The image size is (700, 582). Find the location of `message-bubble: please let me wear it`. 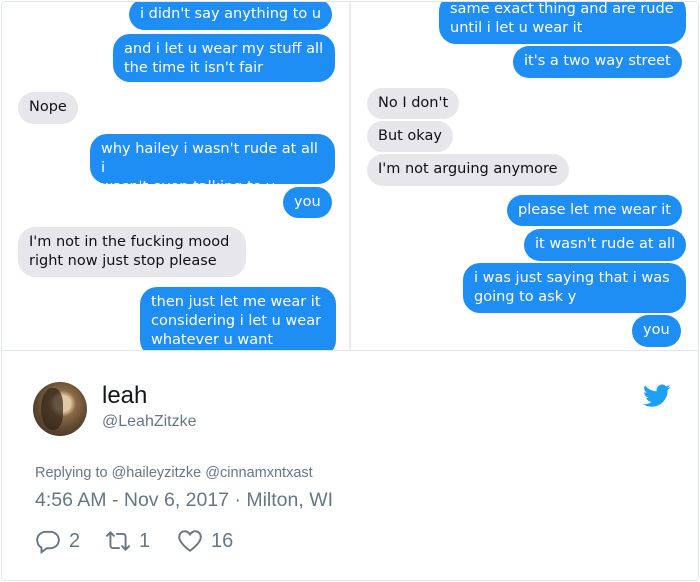

message-bubble: please let me wear it is located at coordinates (594, 210).